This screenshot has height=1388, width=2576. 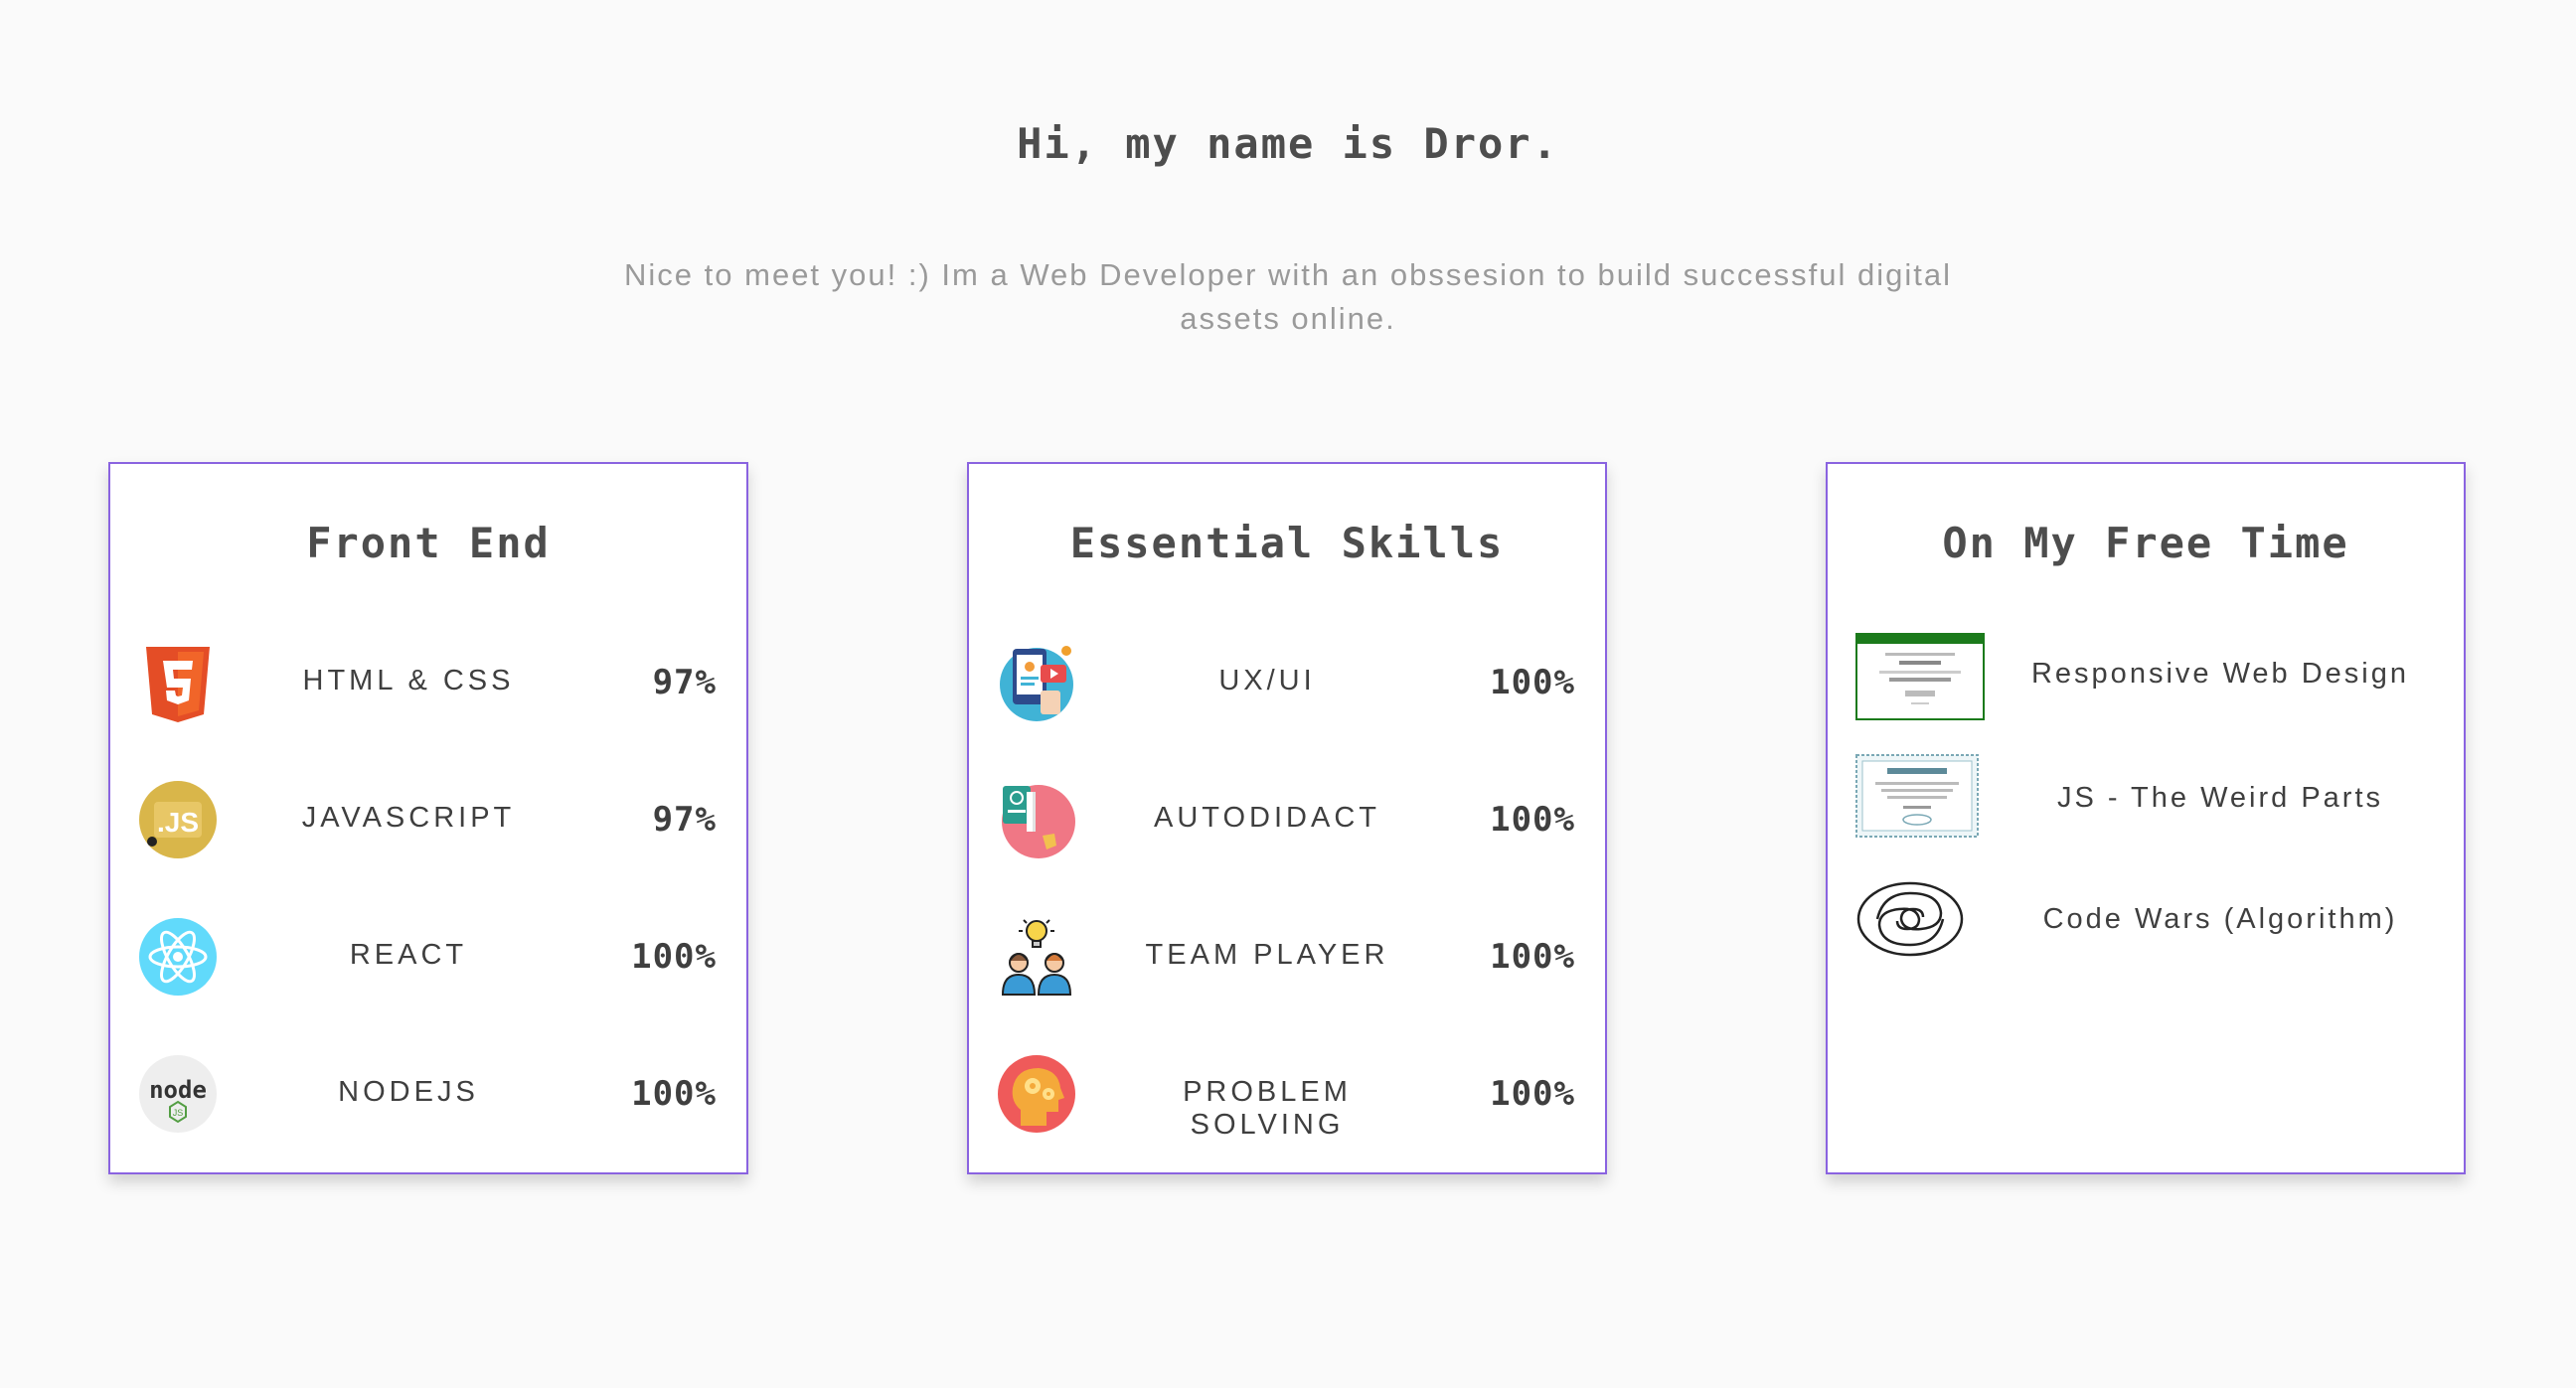 What do you see at coordinates (1920, 919) in the screenshot?
I see `codewars-logo-icon` at bounding box center [1920, 919].